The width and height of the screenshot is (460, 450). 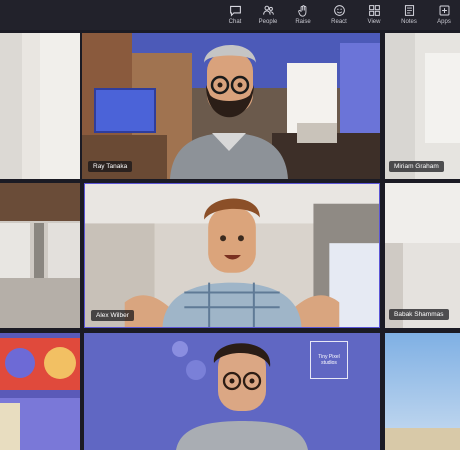 I want to click on wall-logo-line2: studios, so click(x=329, y=363).